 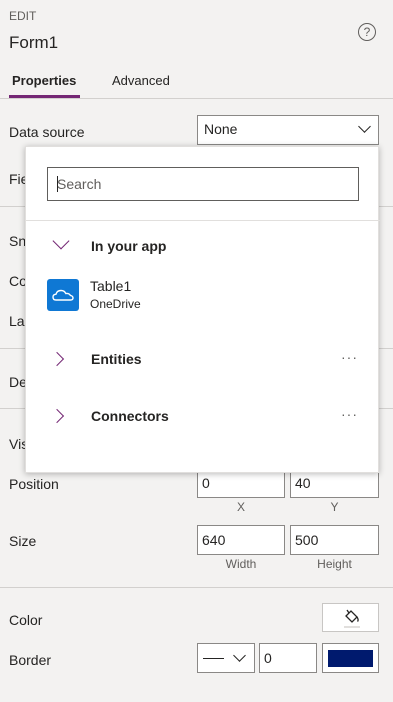 I want to click on entities-more-icon: ···, so click(x=349, y=357).